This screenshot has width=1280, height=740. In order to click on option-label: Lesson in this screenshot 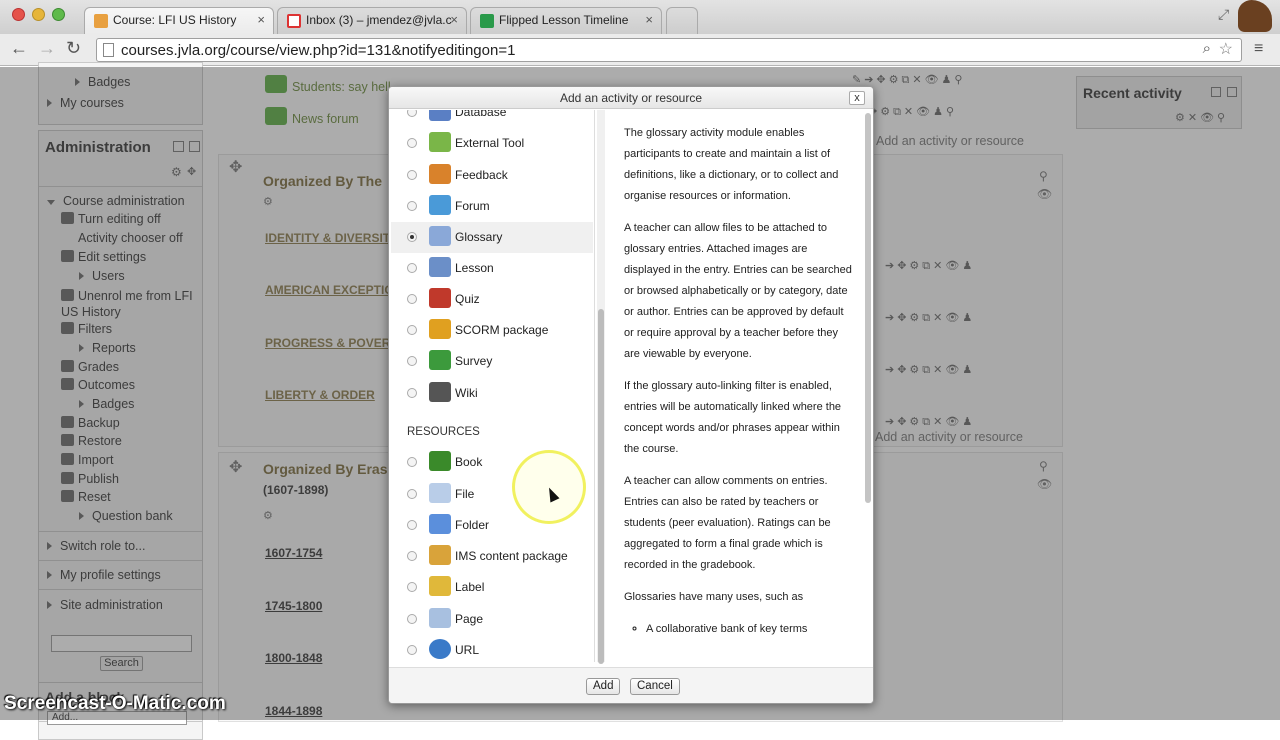, I will do `click(474, 268)`.